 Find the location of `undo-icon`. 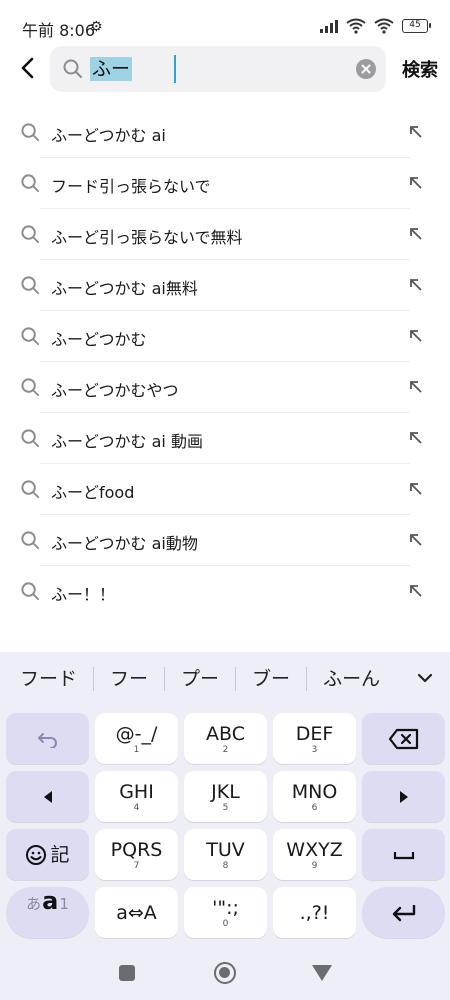

undo-icon is located at coordinates (47, 740).